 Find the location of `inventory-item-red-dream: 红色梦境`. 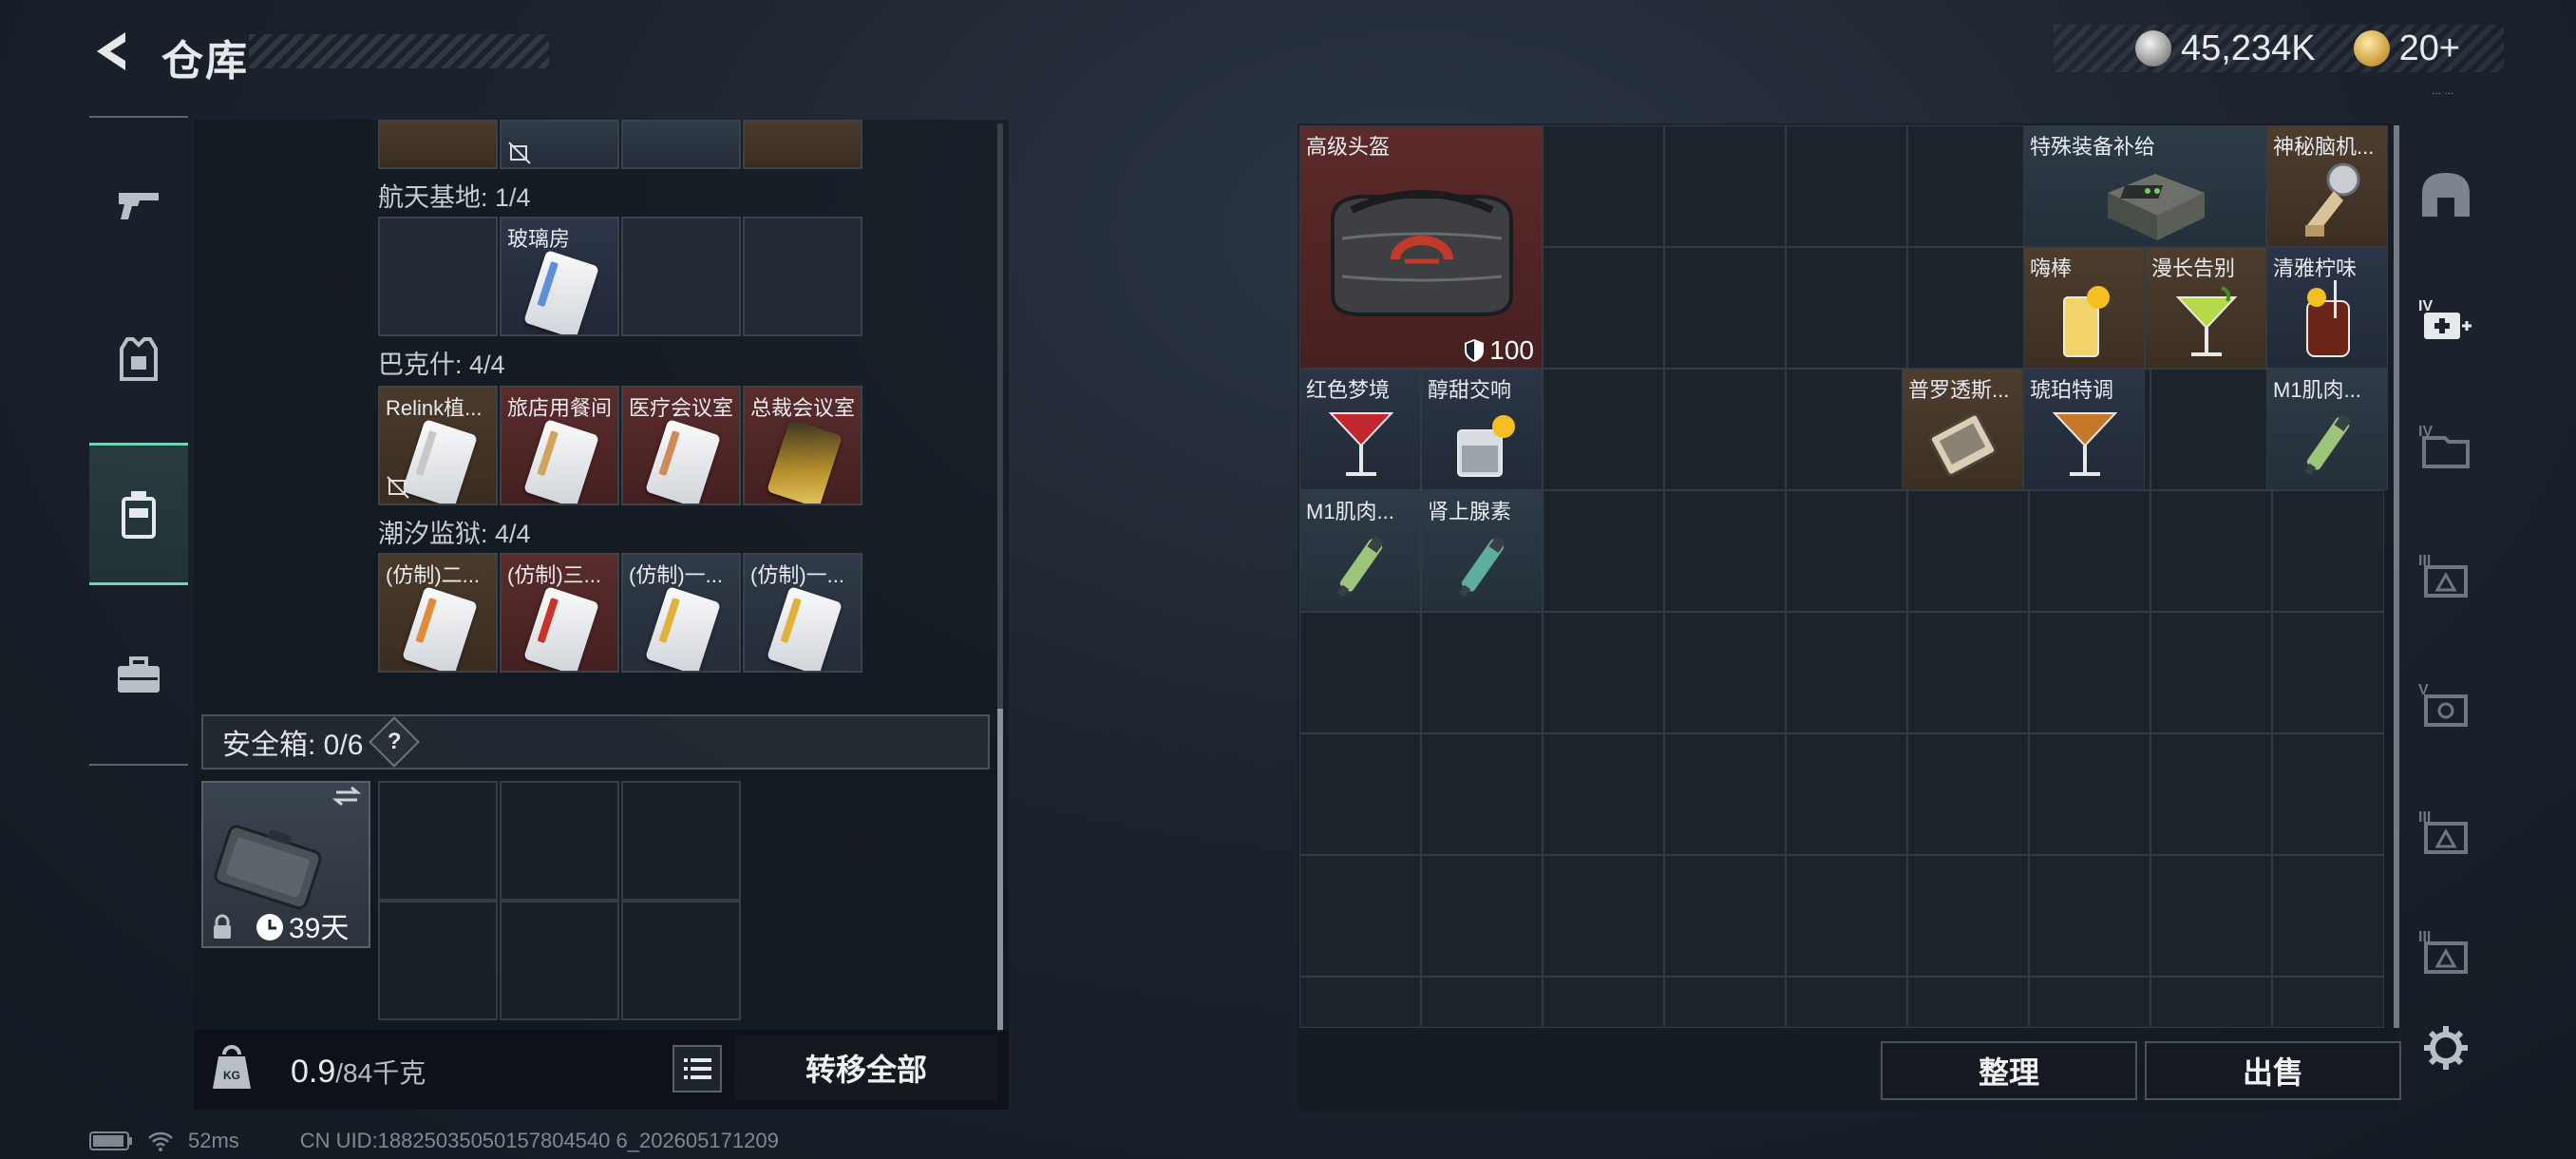

inventory-item-red-dream: 红色梦境 is located at coordinates (1360, 429).